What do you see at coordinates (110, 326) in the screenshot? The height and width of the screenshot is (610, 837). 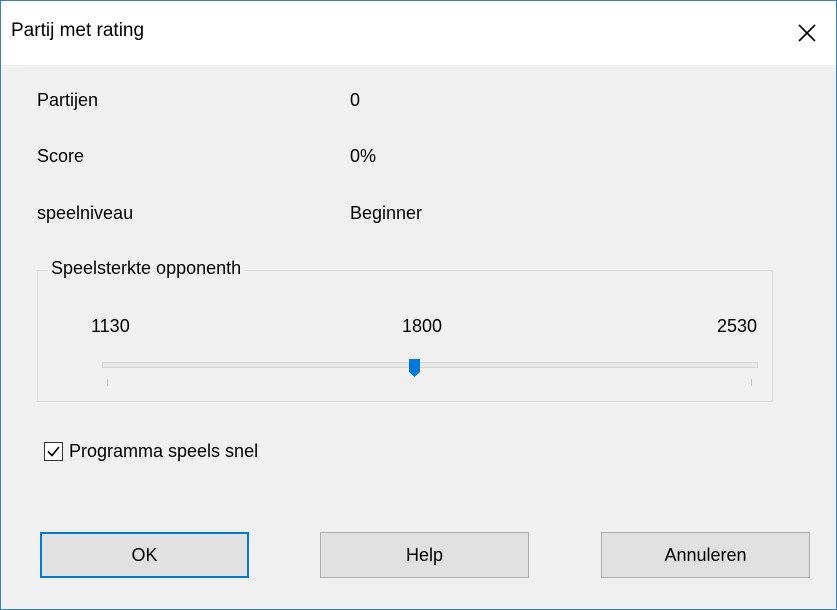 I see `slider-min-label: 1130` at bounding box center [110, 326].